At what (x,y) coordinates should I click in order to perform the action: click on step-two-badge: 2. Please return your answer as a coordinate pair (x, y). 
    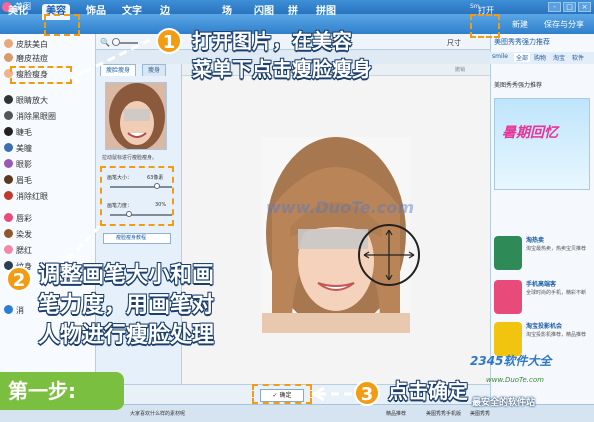
    Looking at the image, I should click on (19, 279).